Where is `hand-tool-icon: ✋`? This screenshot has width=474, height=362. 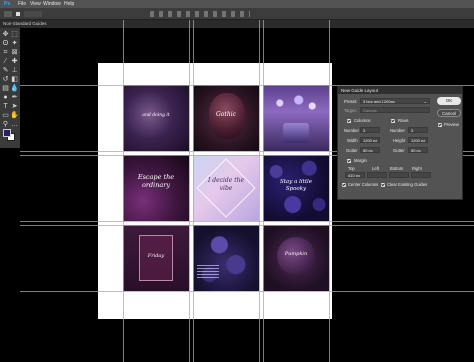
hand-tool-icon: ✋ is located at coordinates (14, 115).